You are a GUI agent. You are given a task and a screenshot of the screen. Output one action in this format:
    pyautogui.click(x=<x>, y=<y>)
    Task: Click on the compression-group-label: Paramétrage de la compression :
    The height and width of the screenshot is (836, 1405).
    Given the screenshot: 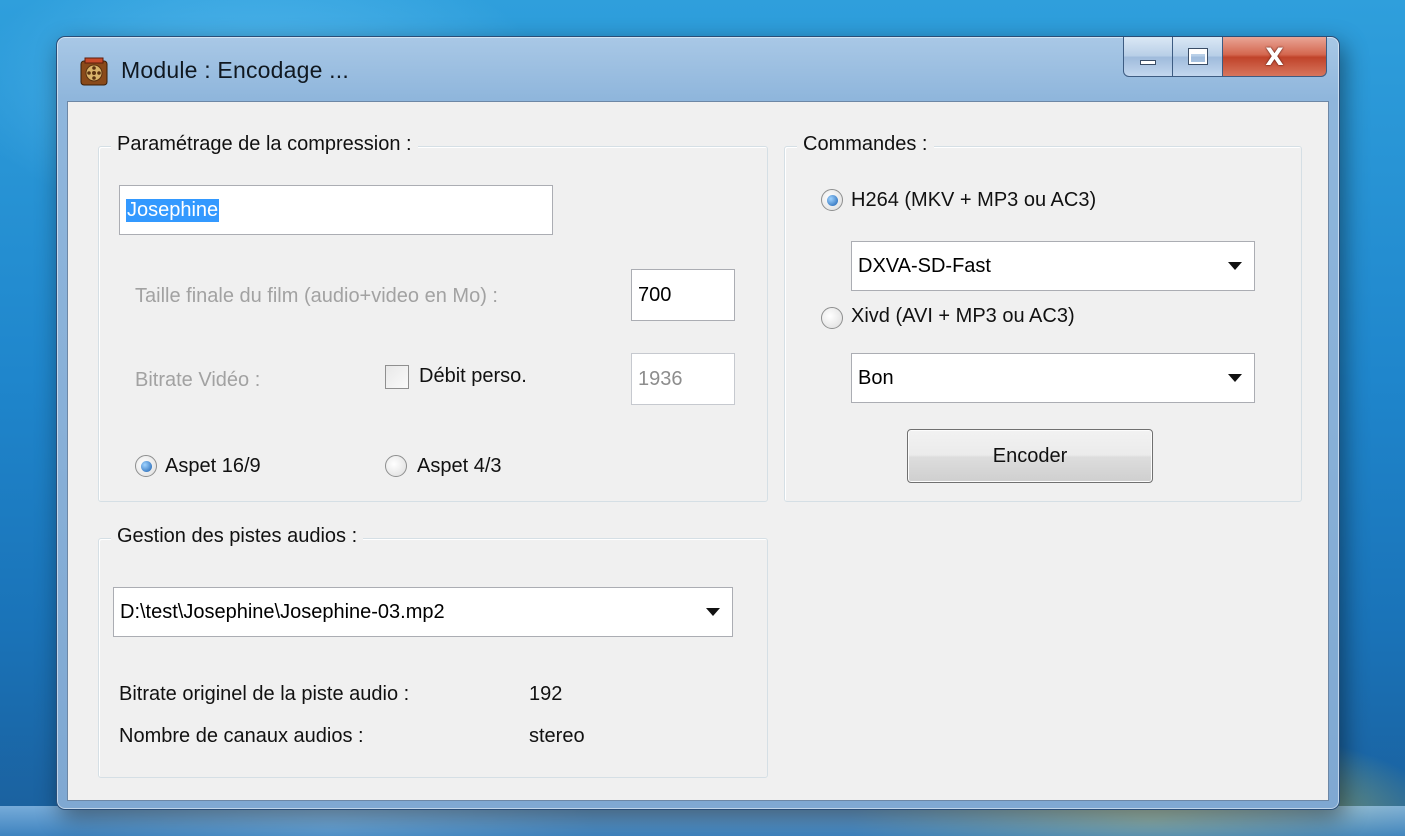 What is the action you would take?
    pyautogui.click(x=264, y=144)
    